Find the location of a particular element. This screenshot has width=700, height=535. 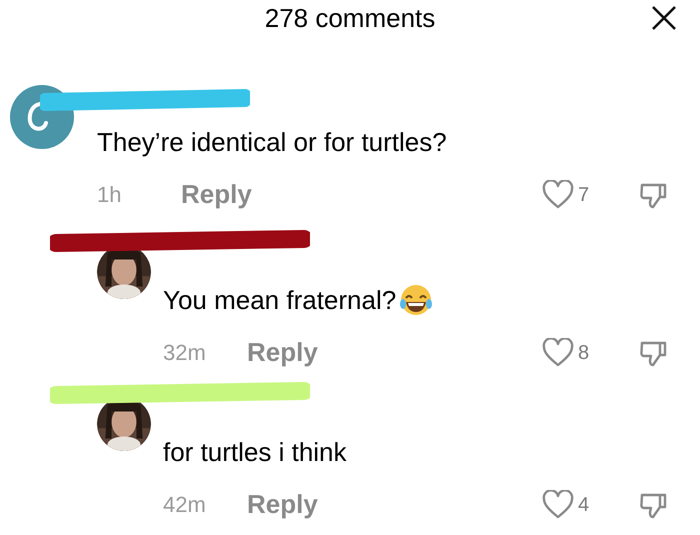

comment-time: 42m is located at coordinates (185, 505).